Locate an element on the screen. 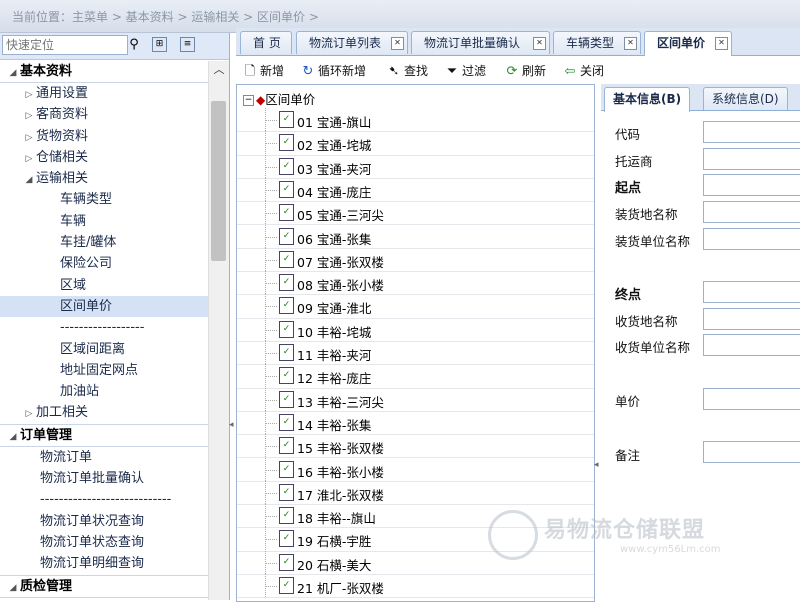 The height and width of the screenshot is (602, 800). nav-group-orders: ◢ 订单管理 is located at coordinates (104, 435).